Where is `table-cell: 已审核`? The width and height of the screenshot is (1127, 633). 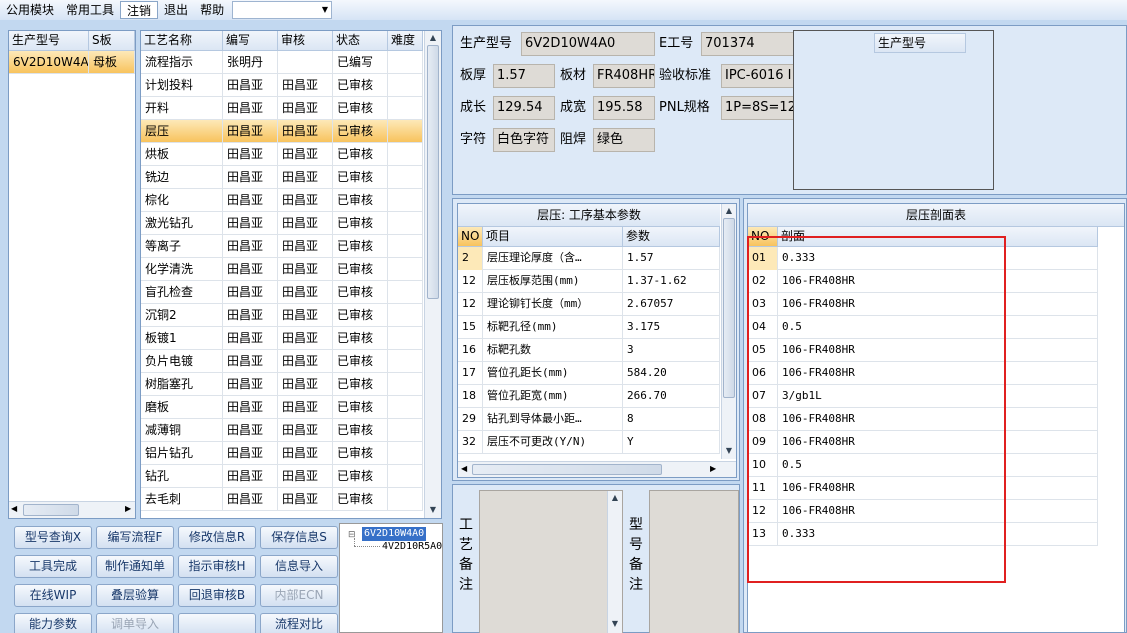
table-cell: 已审核 is located at coordinates (360, 154).